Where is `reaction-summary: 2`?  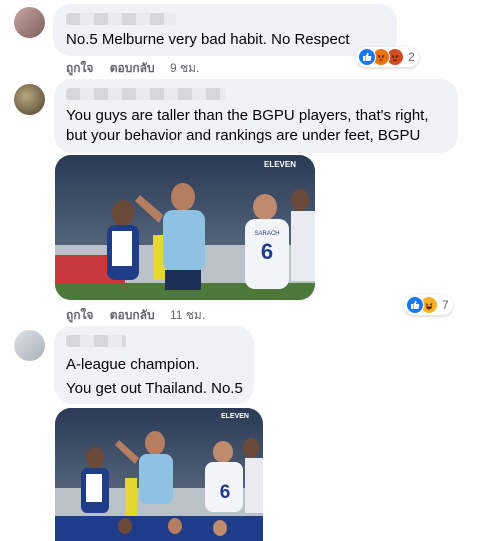 reaction-summary: 2 is located at coordinates (387, 57).